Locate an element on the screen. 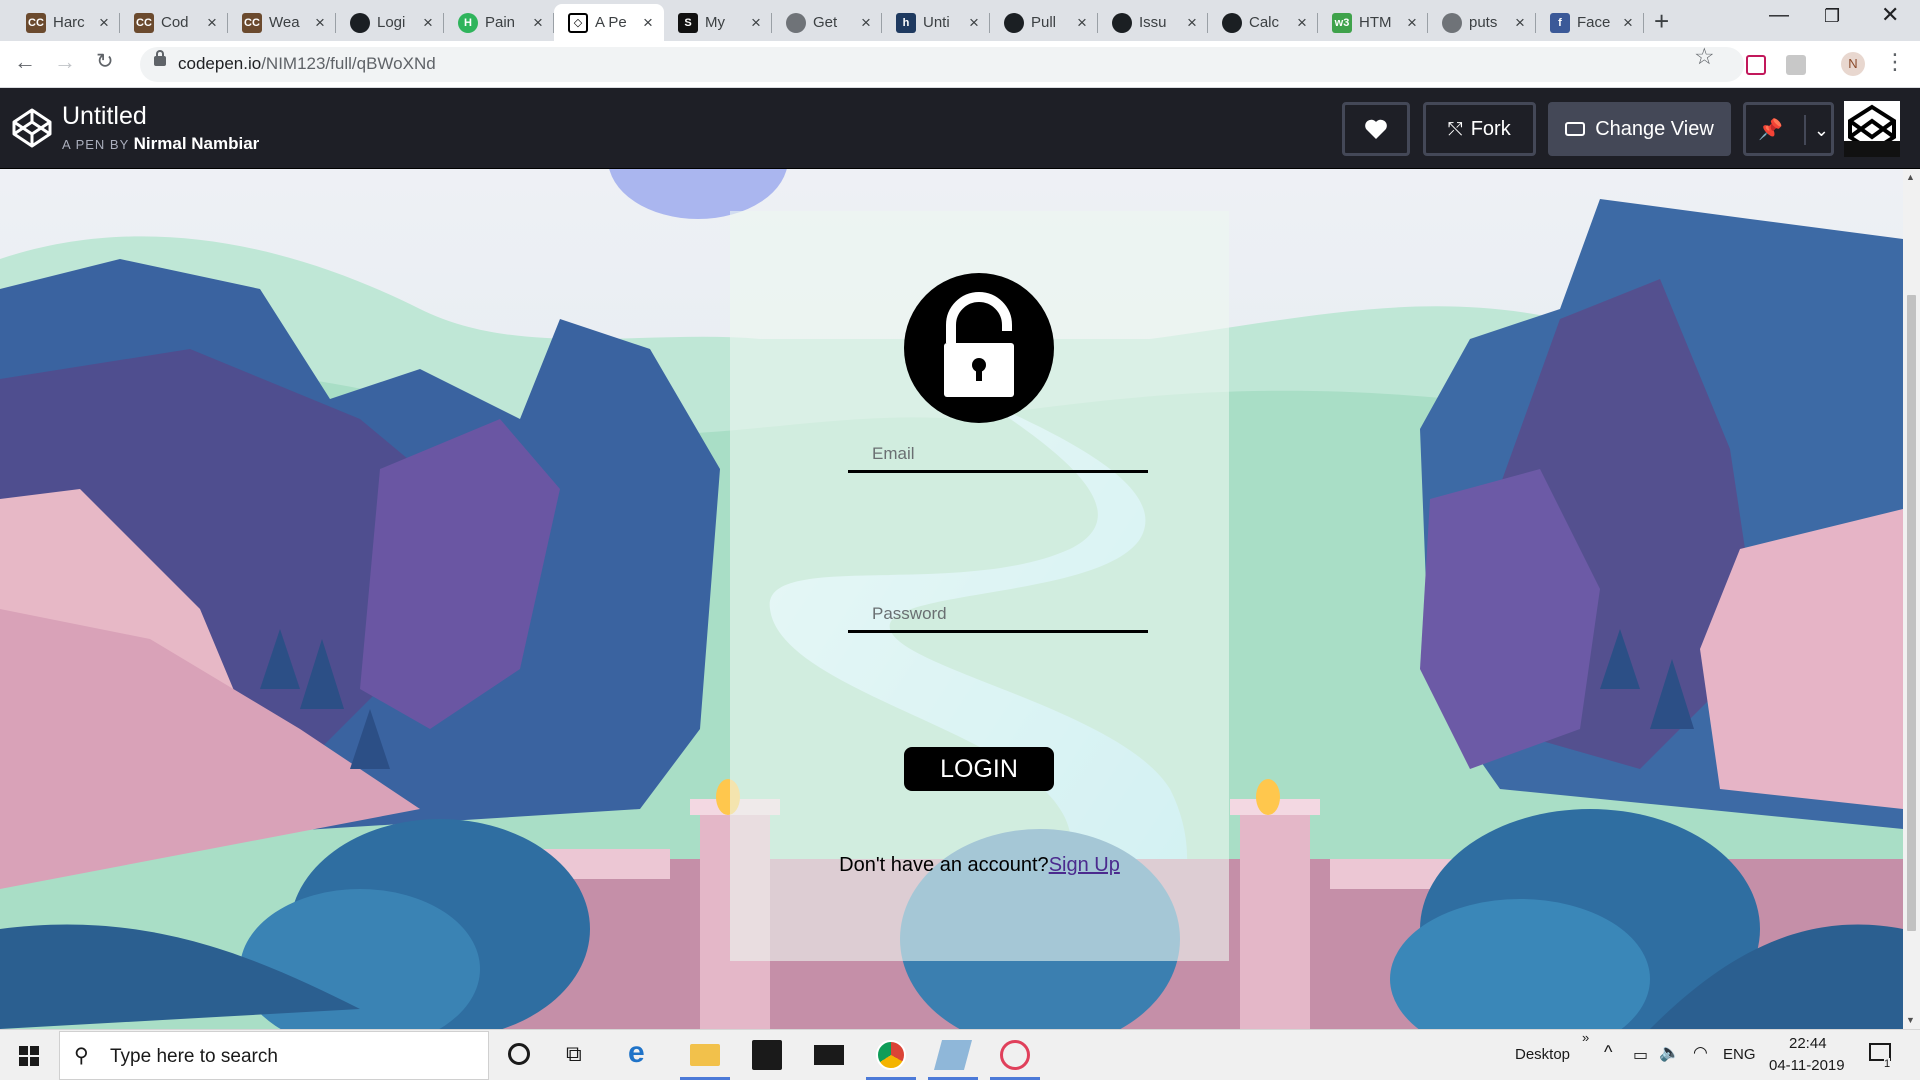 Image resolution: width=1920 pixels, height=1080 pixels. browser-tab-15: f Face × is located at coordinates (1590, 22).